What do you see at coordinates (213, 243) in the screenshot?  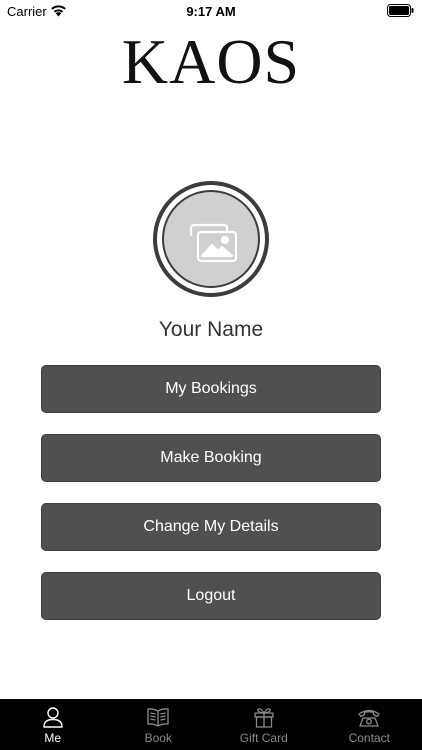 I see `image-placeholder-icon` at bounding box center [213, 243].